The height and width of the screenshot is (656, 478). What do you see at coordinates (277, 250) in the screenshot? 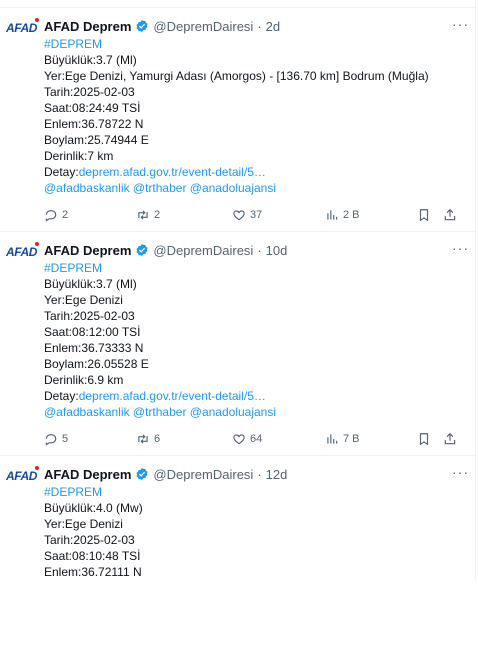
I see `tweet-timestamp: 10d` at bounding box center [277, 250].